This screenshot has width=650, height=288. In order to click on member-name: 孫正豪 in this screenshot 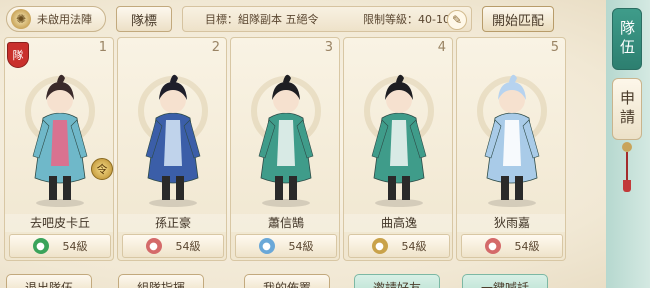, I will do `click(172, 223)`.